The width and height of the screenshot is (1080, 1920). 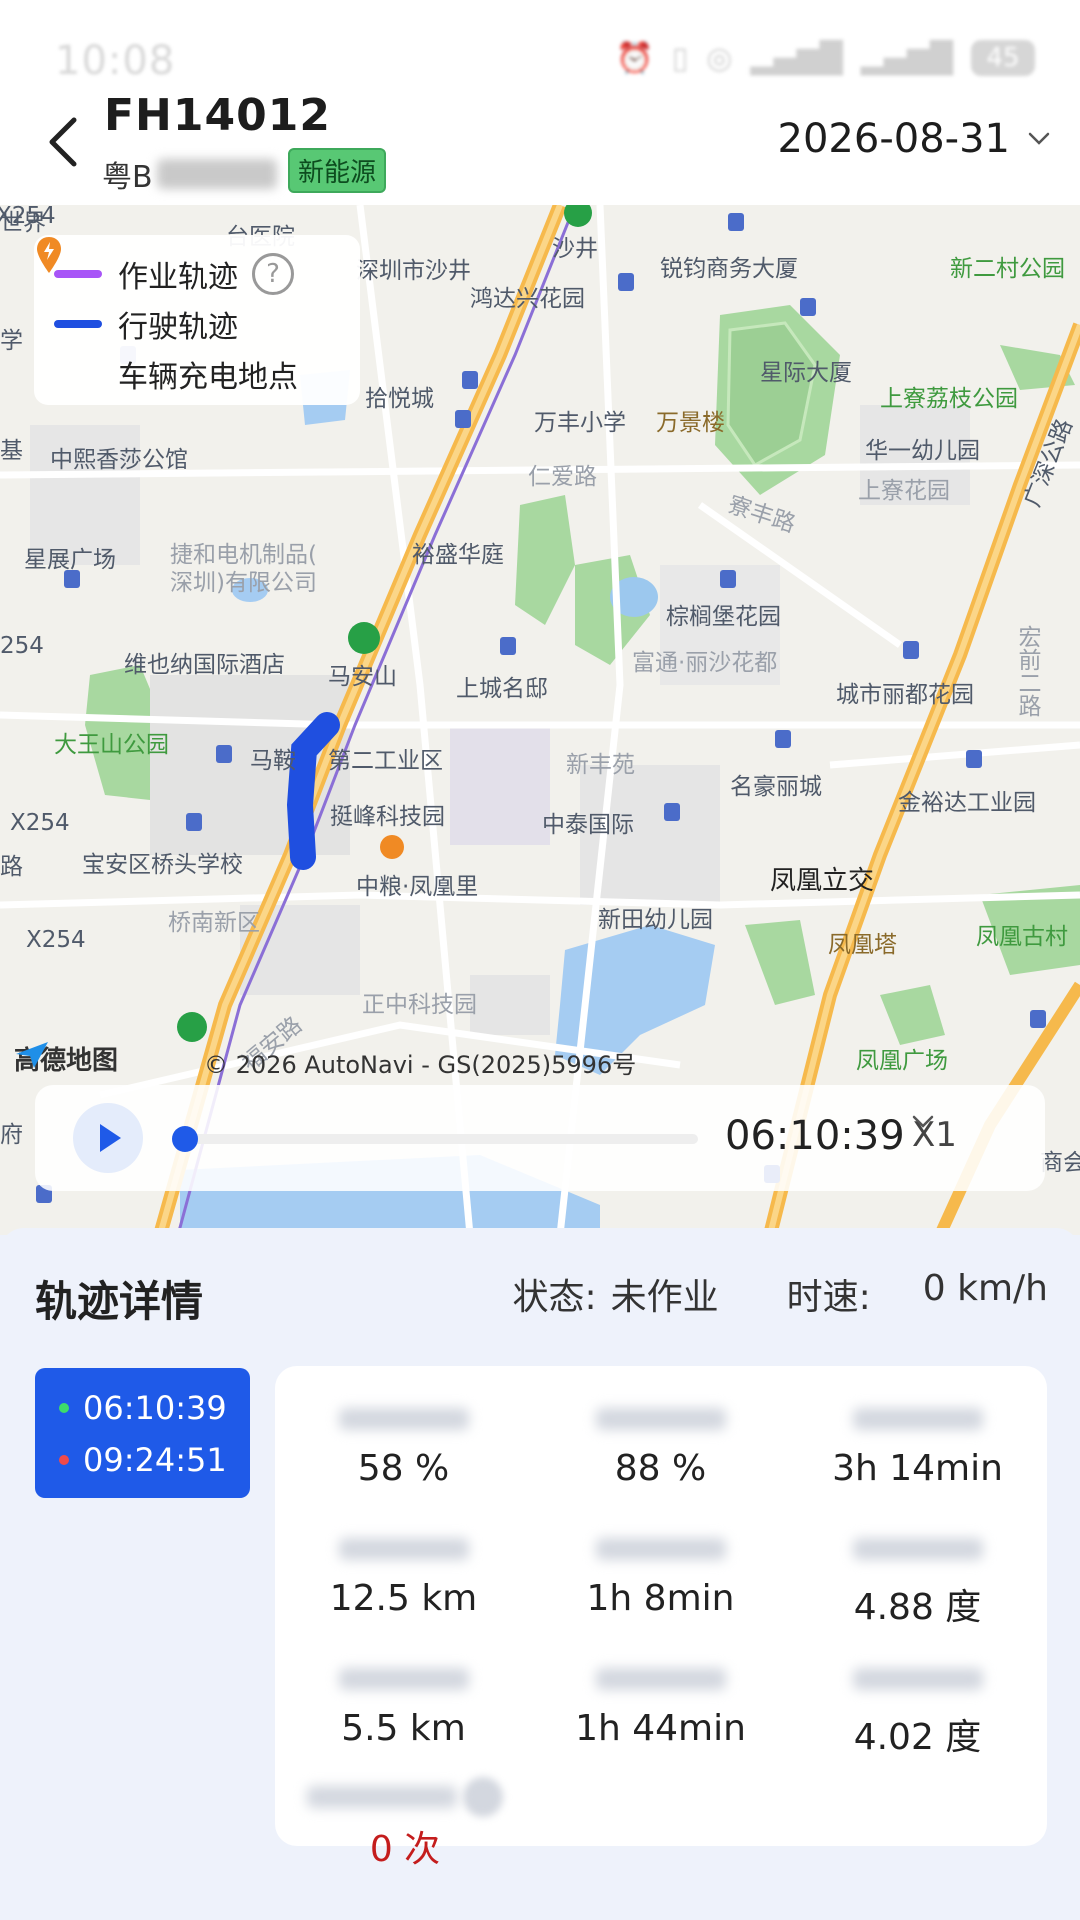 What do you see at coordinates (483, 1797) in the screenshot?
I see `help-icon` at bounding box center [483, 1797].